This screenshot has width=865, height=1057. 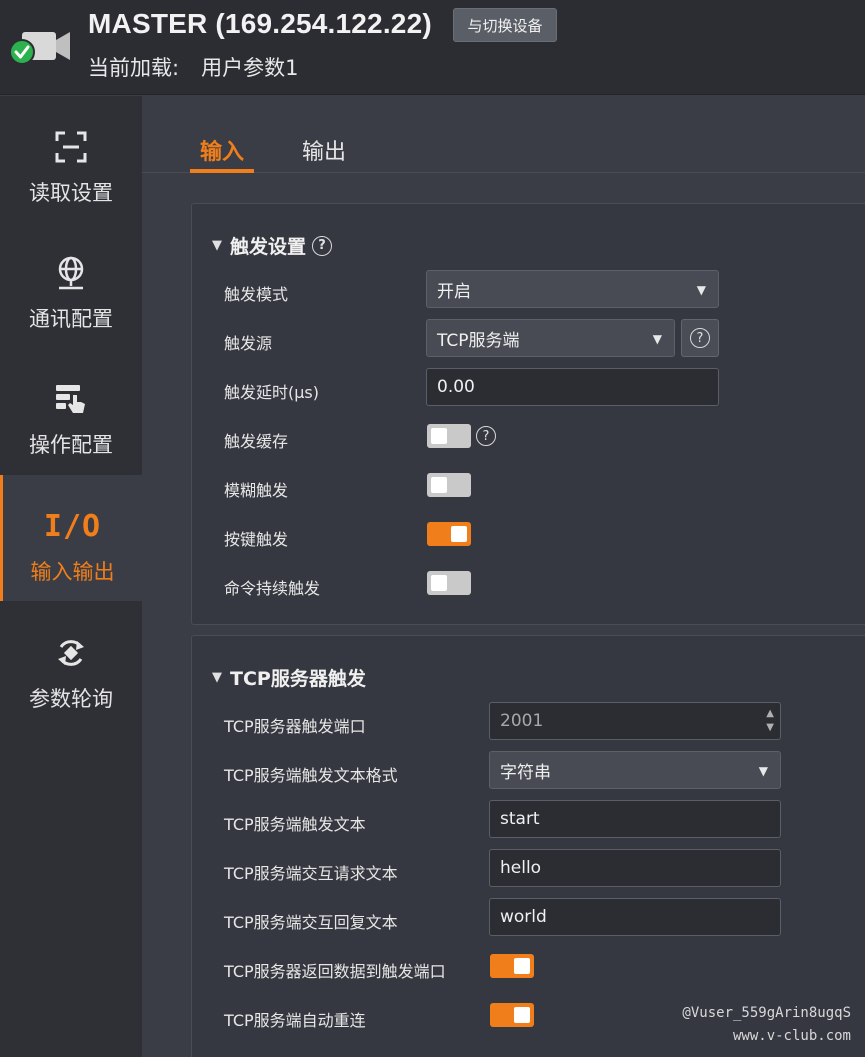 I want to click on io-icon: I/O, so click(x=72, y=526).